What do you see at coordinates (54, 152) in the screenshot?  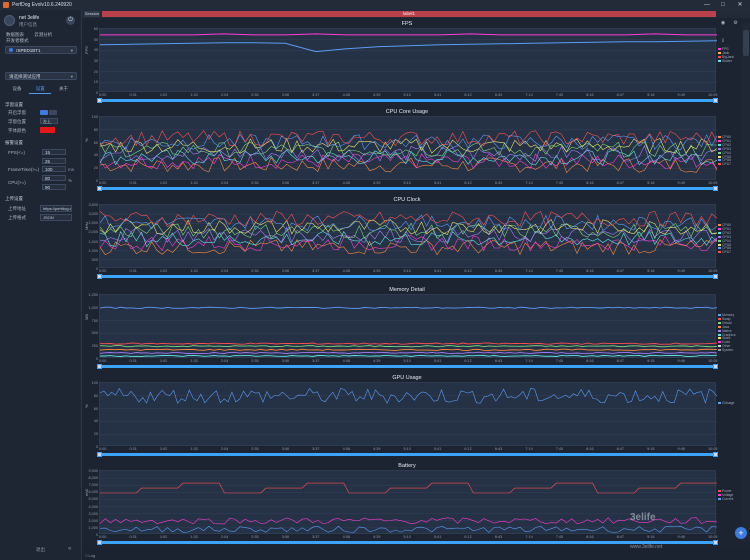 I see `fps-alert-field: 15` at bounding box center [54, 152].